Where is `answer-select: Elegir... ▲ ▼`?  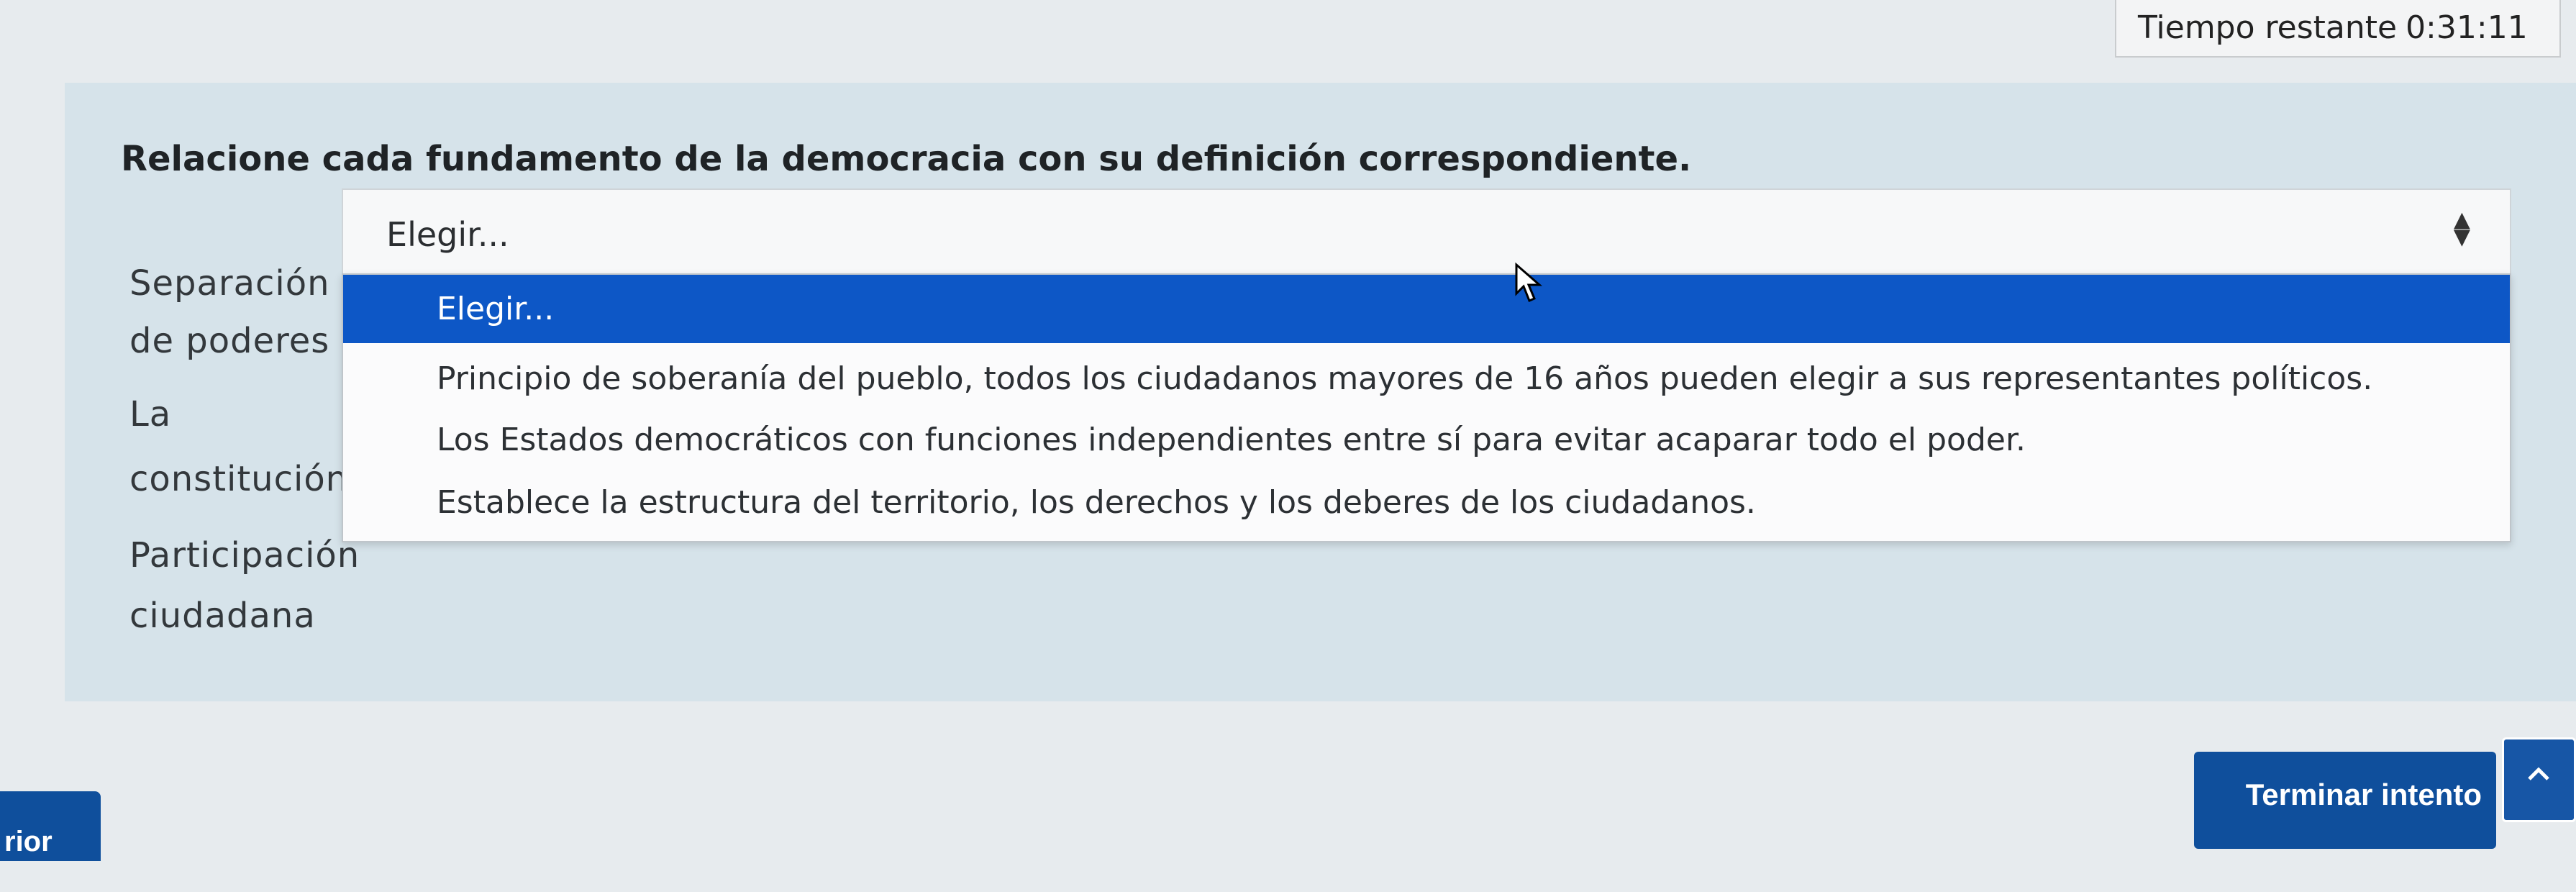
answer-select: Elegir... ▲ ▼ is located at coordinates (1426, 232).